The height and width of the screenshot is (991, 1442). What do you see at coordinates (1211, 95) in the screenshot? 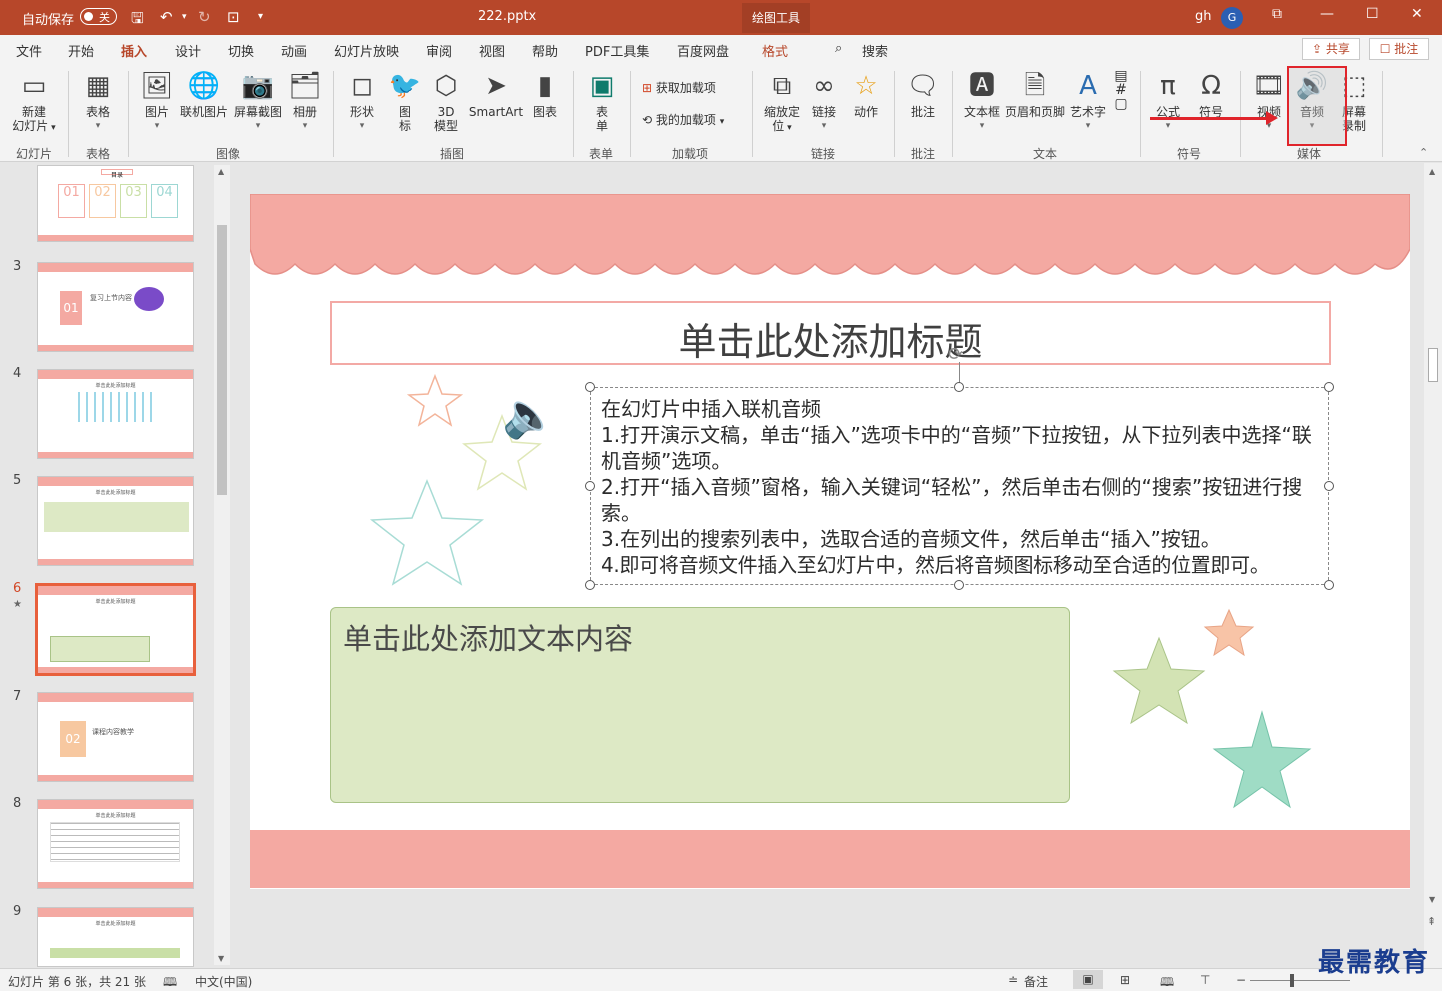
I see `symbol-button: Ω 符号` at bounding box center [1211, 95].